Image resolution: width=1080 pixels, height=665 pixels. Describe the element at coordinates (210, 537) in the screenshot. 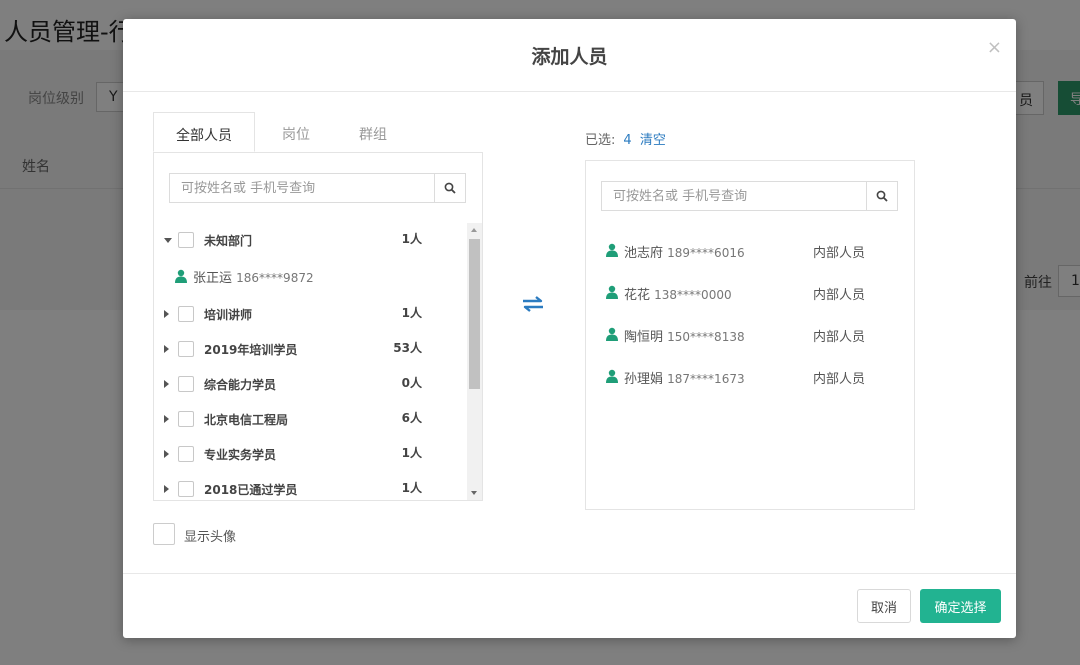

I see `show-avatar-label: 显示头像` at that location.